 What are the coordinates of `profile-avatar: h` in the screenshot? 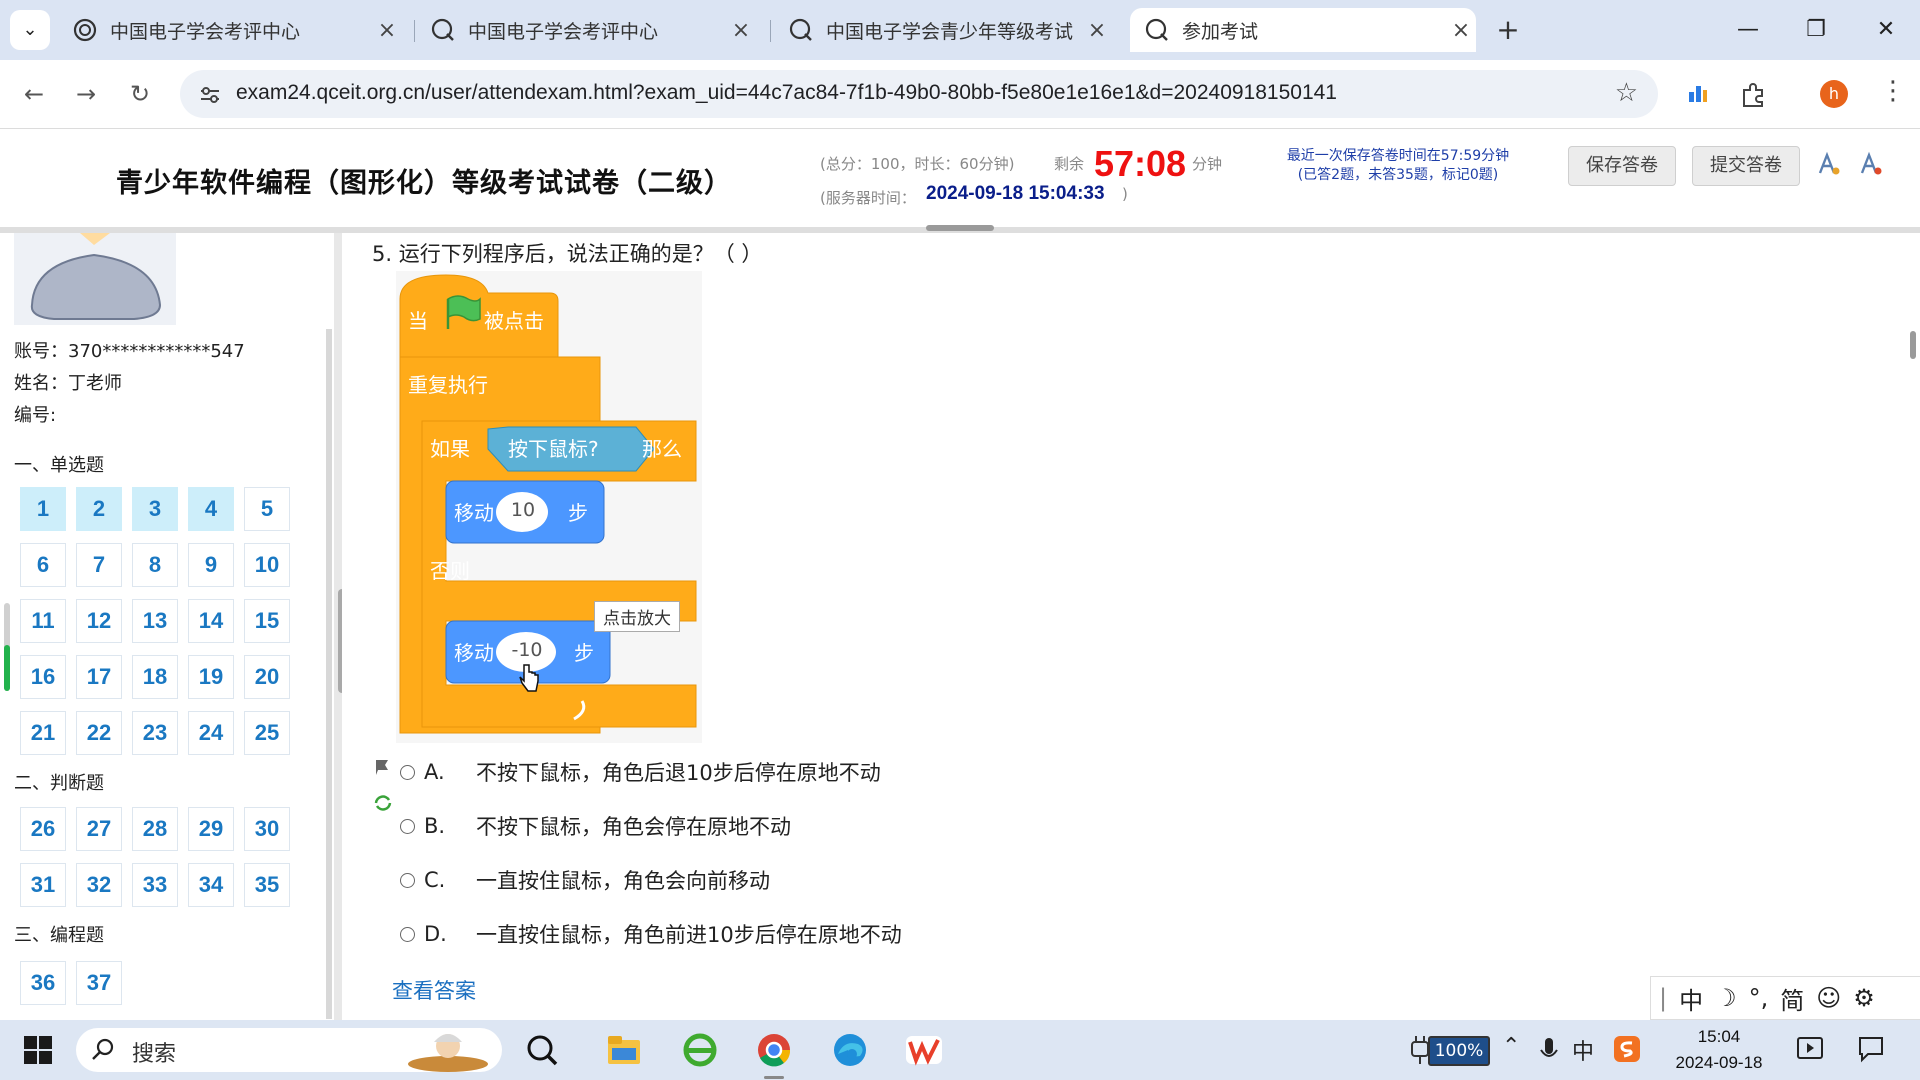 It's located at (1834, 94).